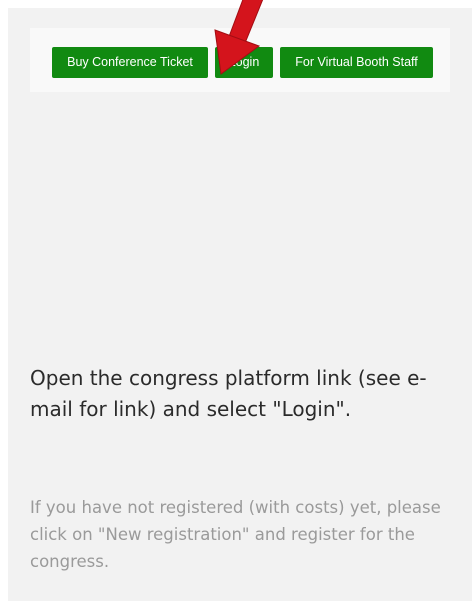 The width and height of the screenshot is (472, 601). What do you see at coordinates (130, 62) in the screenshot?
I see `buy-conference-ticket-button: Buy Conference Ticket` at bounding box center [130, 62].